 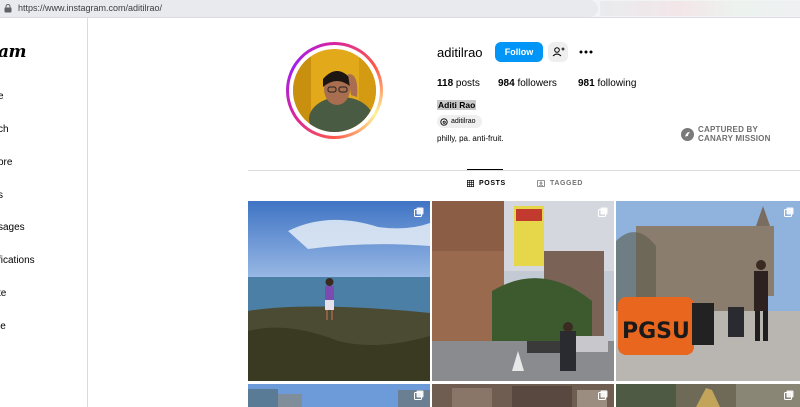 I want to click on following-count: 981 following, so click(x=607, y=83).